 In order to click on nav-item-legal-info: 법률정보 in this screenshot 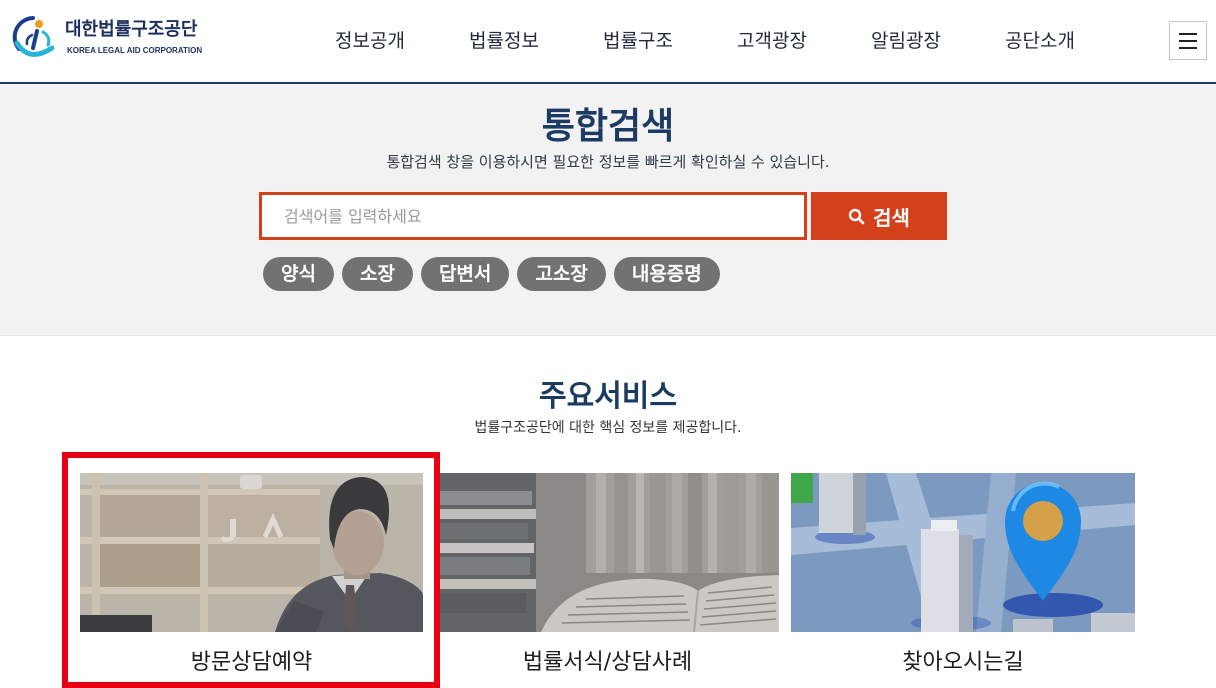, I will do `click(504, 41)`.